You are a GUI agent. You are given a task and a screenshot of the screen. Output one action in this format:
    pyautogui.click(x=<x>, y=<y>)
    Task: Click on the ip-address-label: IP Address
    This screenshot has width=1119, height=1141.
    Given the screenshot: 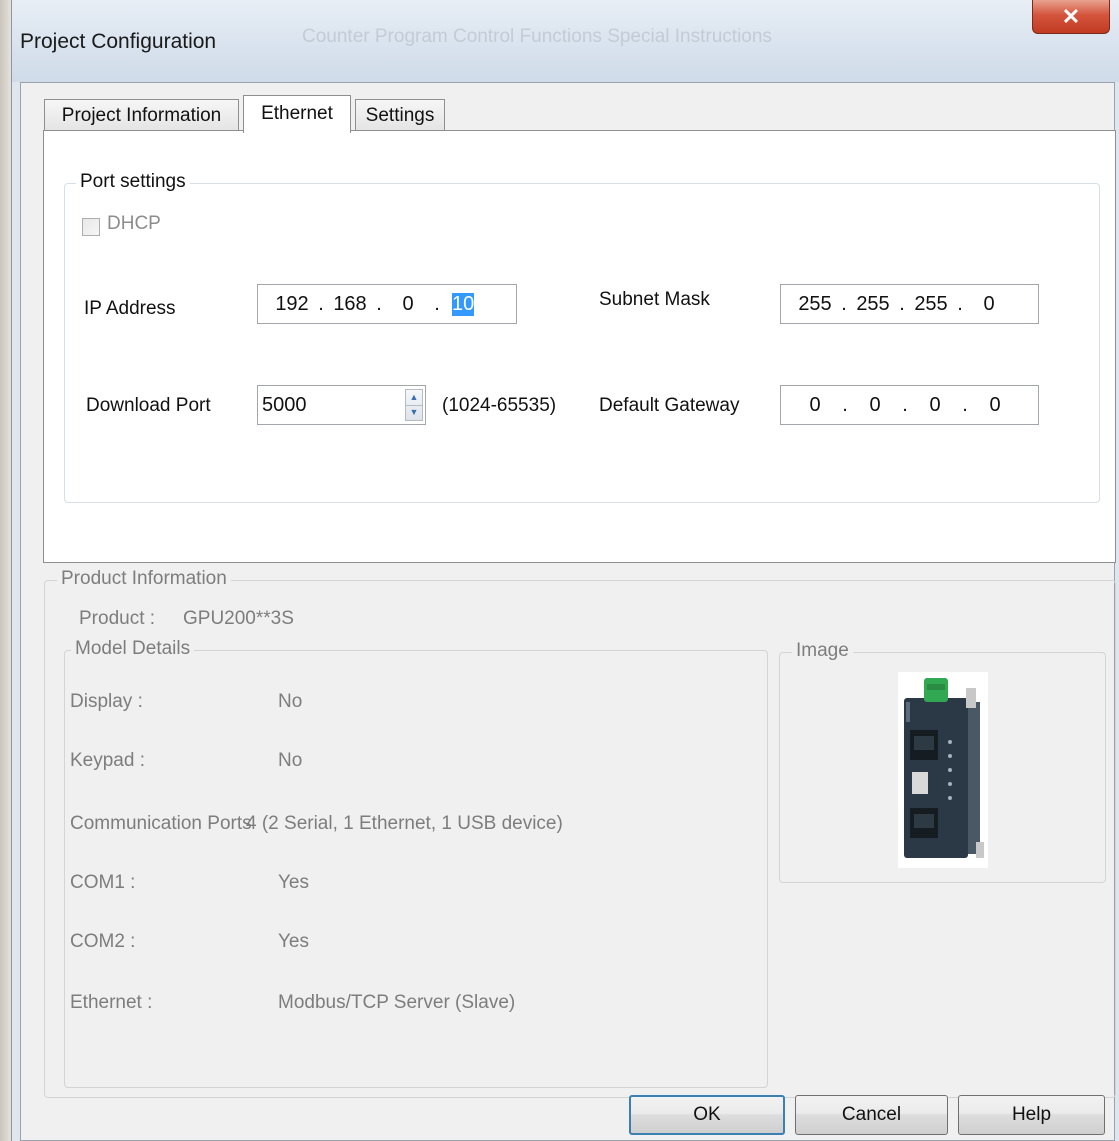 What is the action you would take?
    pyautogui.click(x=130, y=308)
    